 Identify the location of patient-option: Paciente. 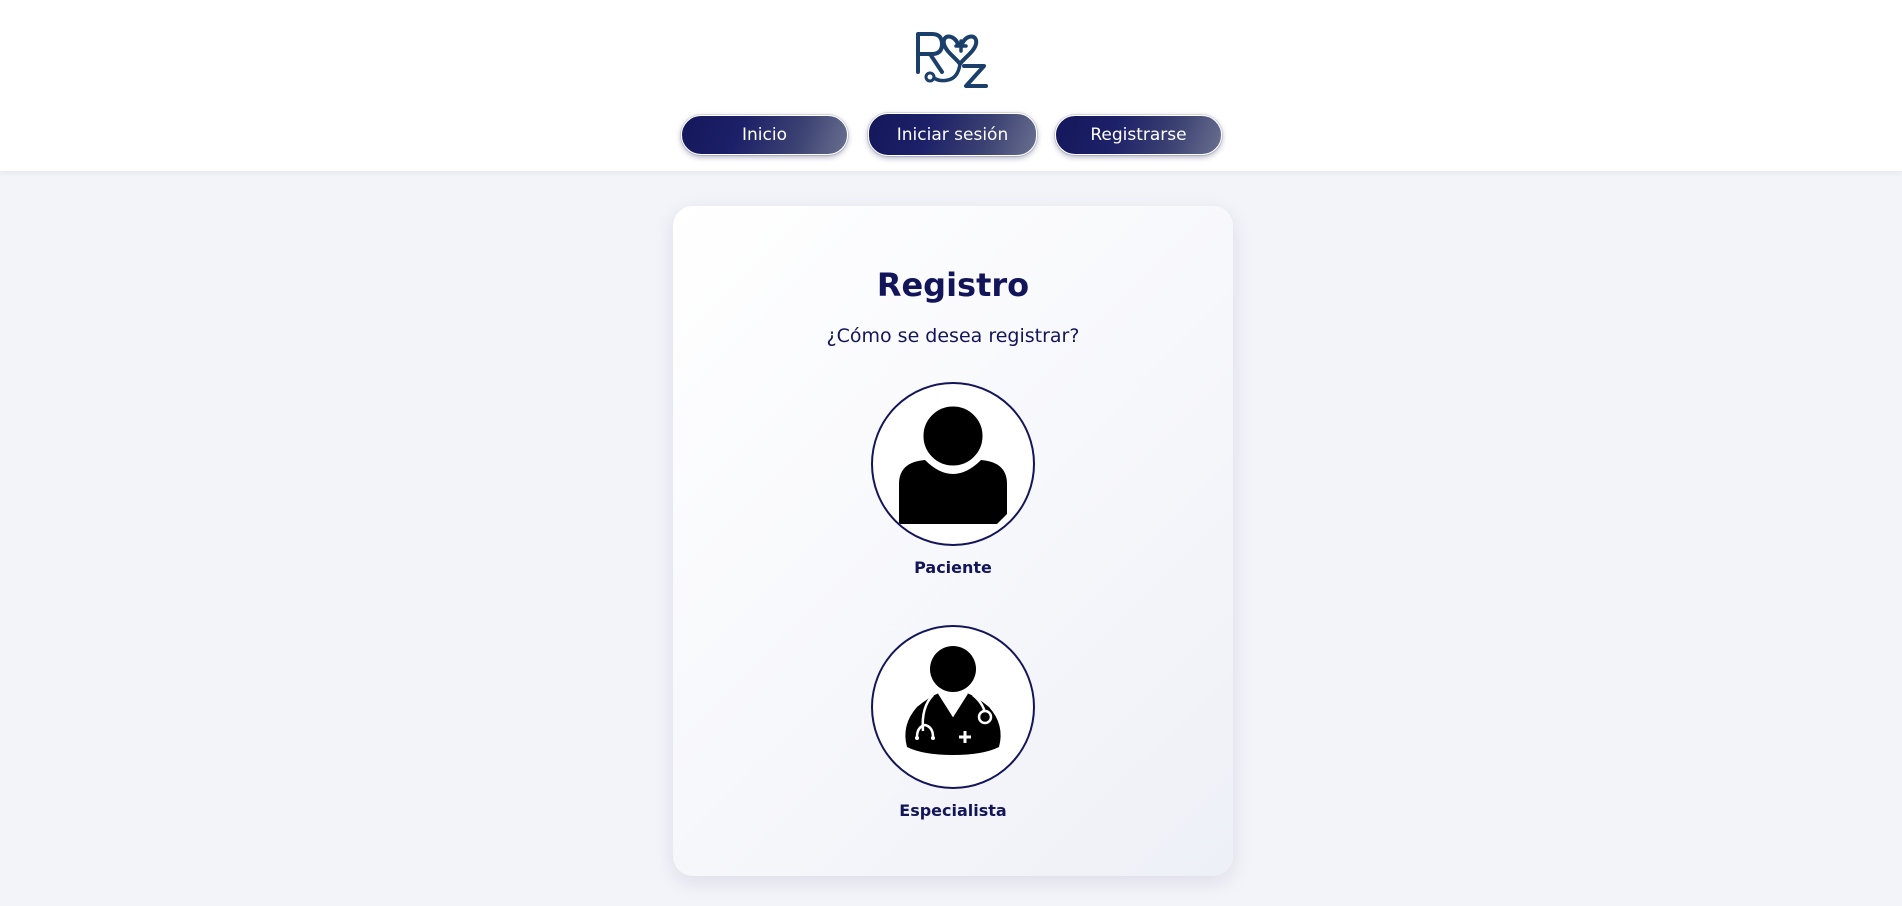
(953, 479).